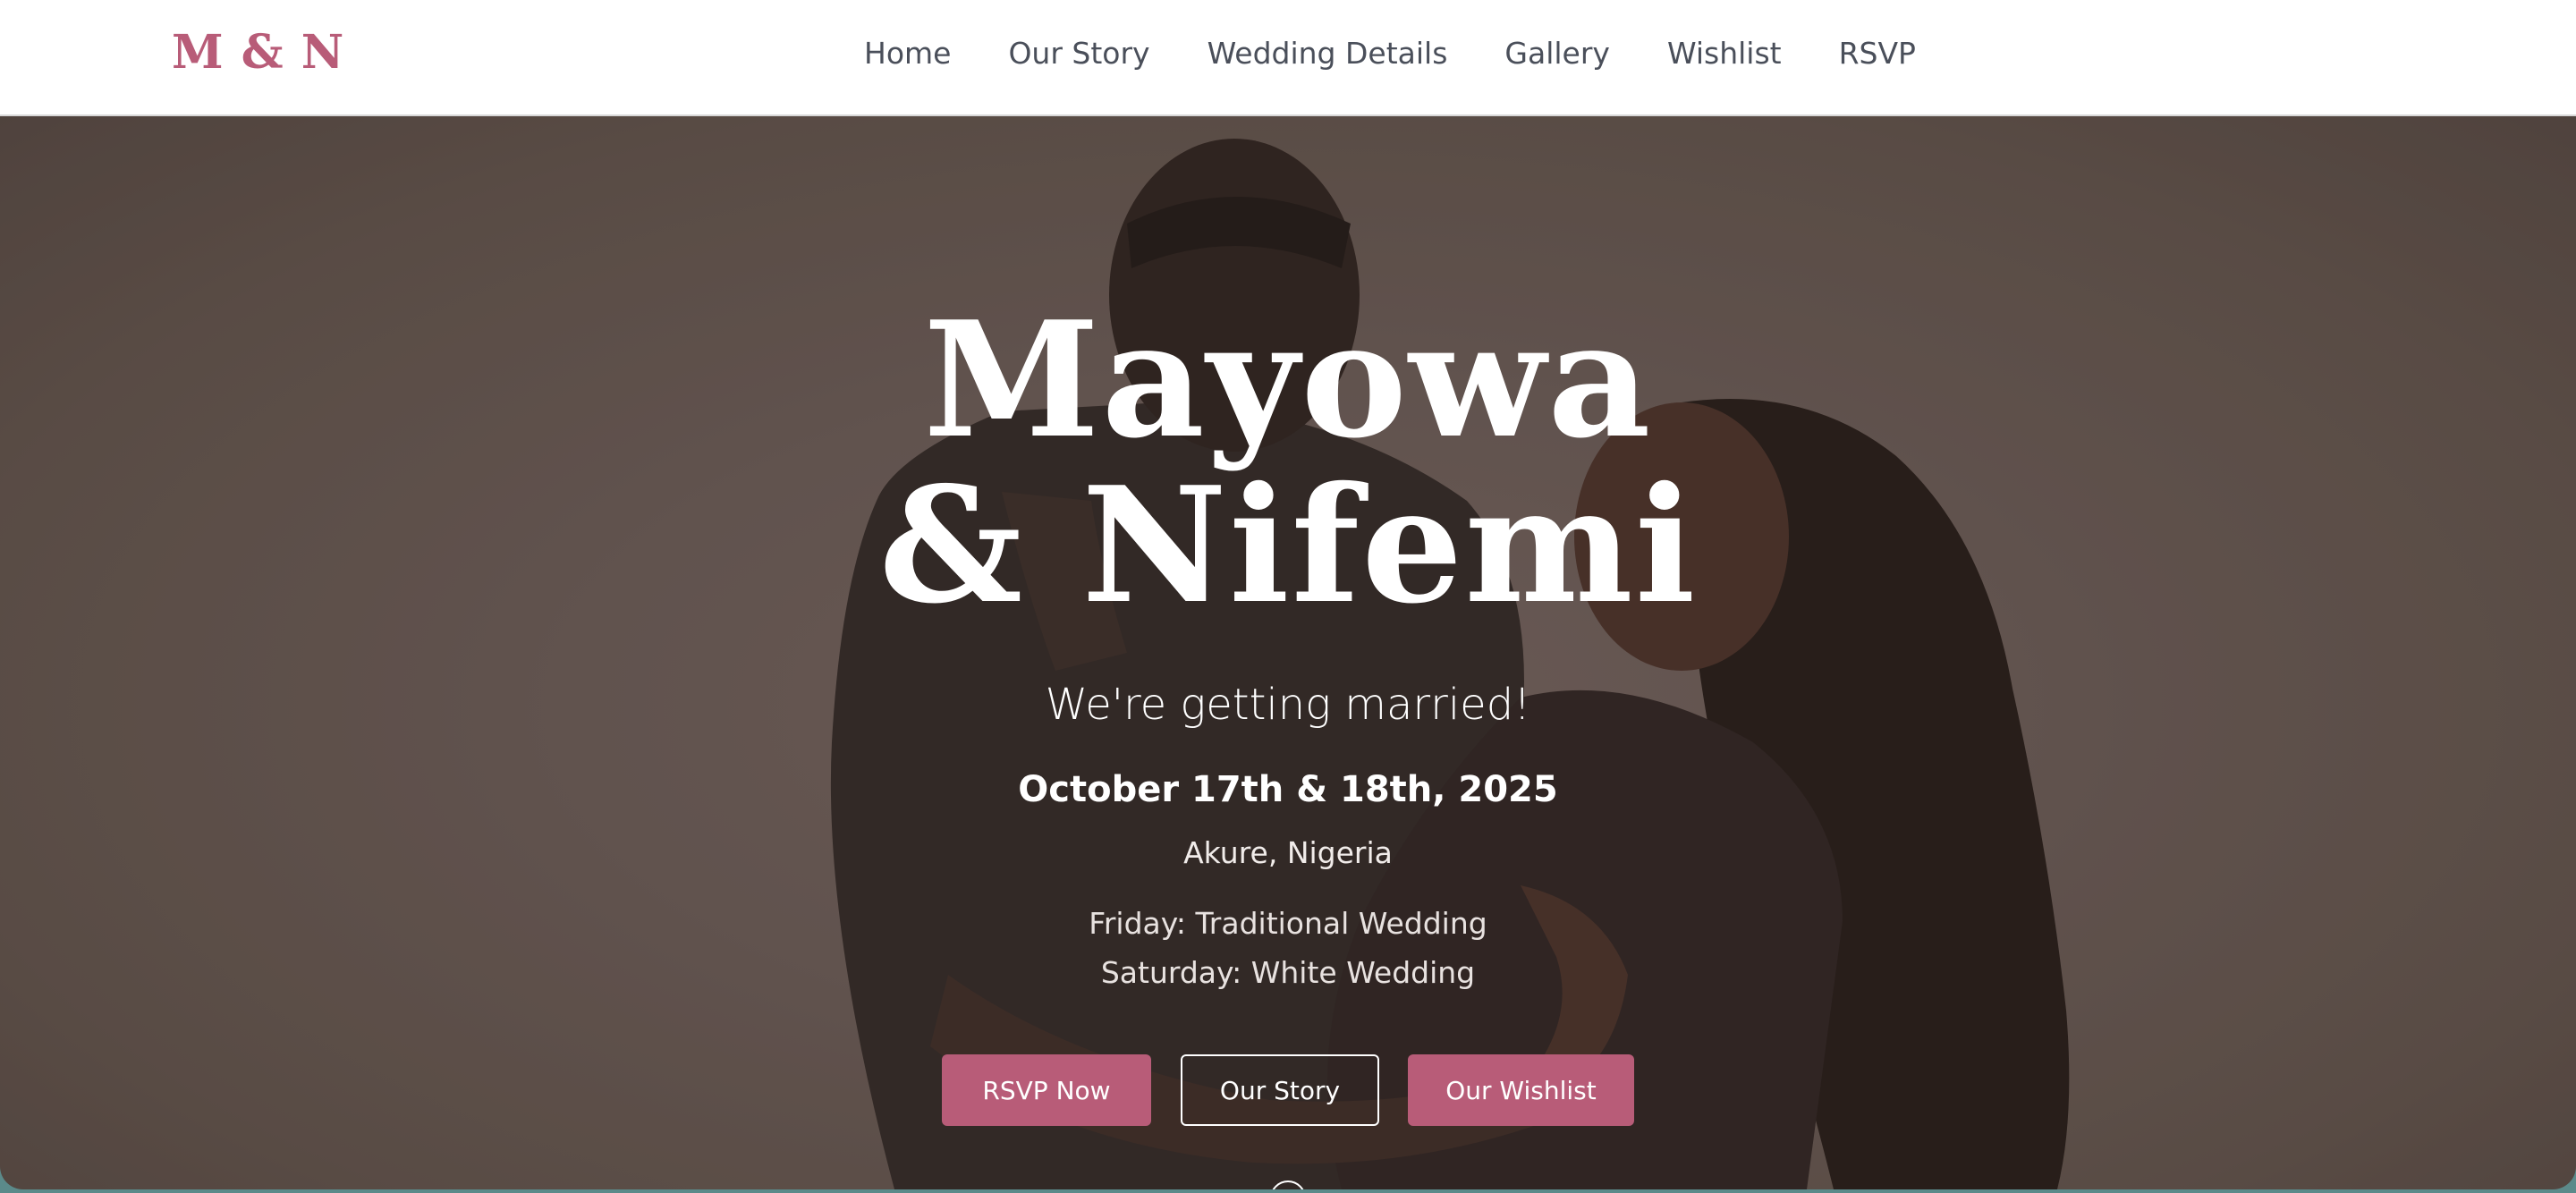 This screenshot has width=2576, height=1193. What do you see at coordinates (1288, 705) in the screenshot?
I see `hero-subtitle: We're getting married!` at bounding box center [1288, 705].